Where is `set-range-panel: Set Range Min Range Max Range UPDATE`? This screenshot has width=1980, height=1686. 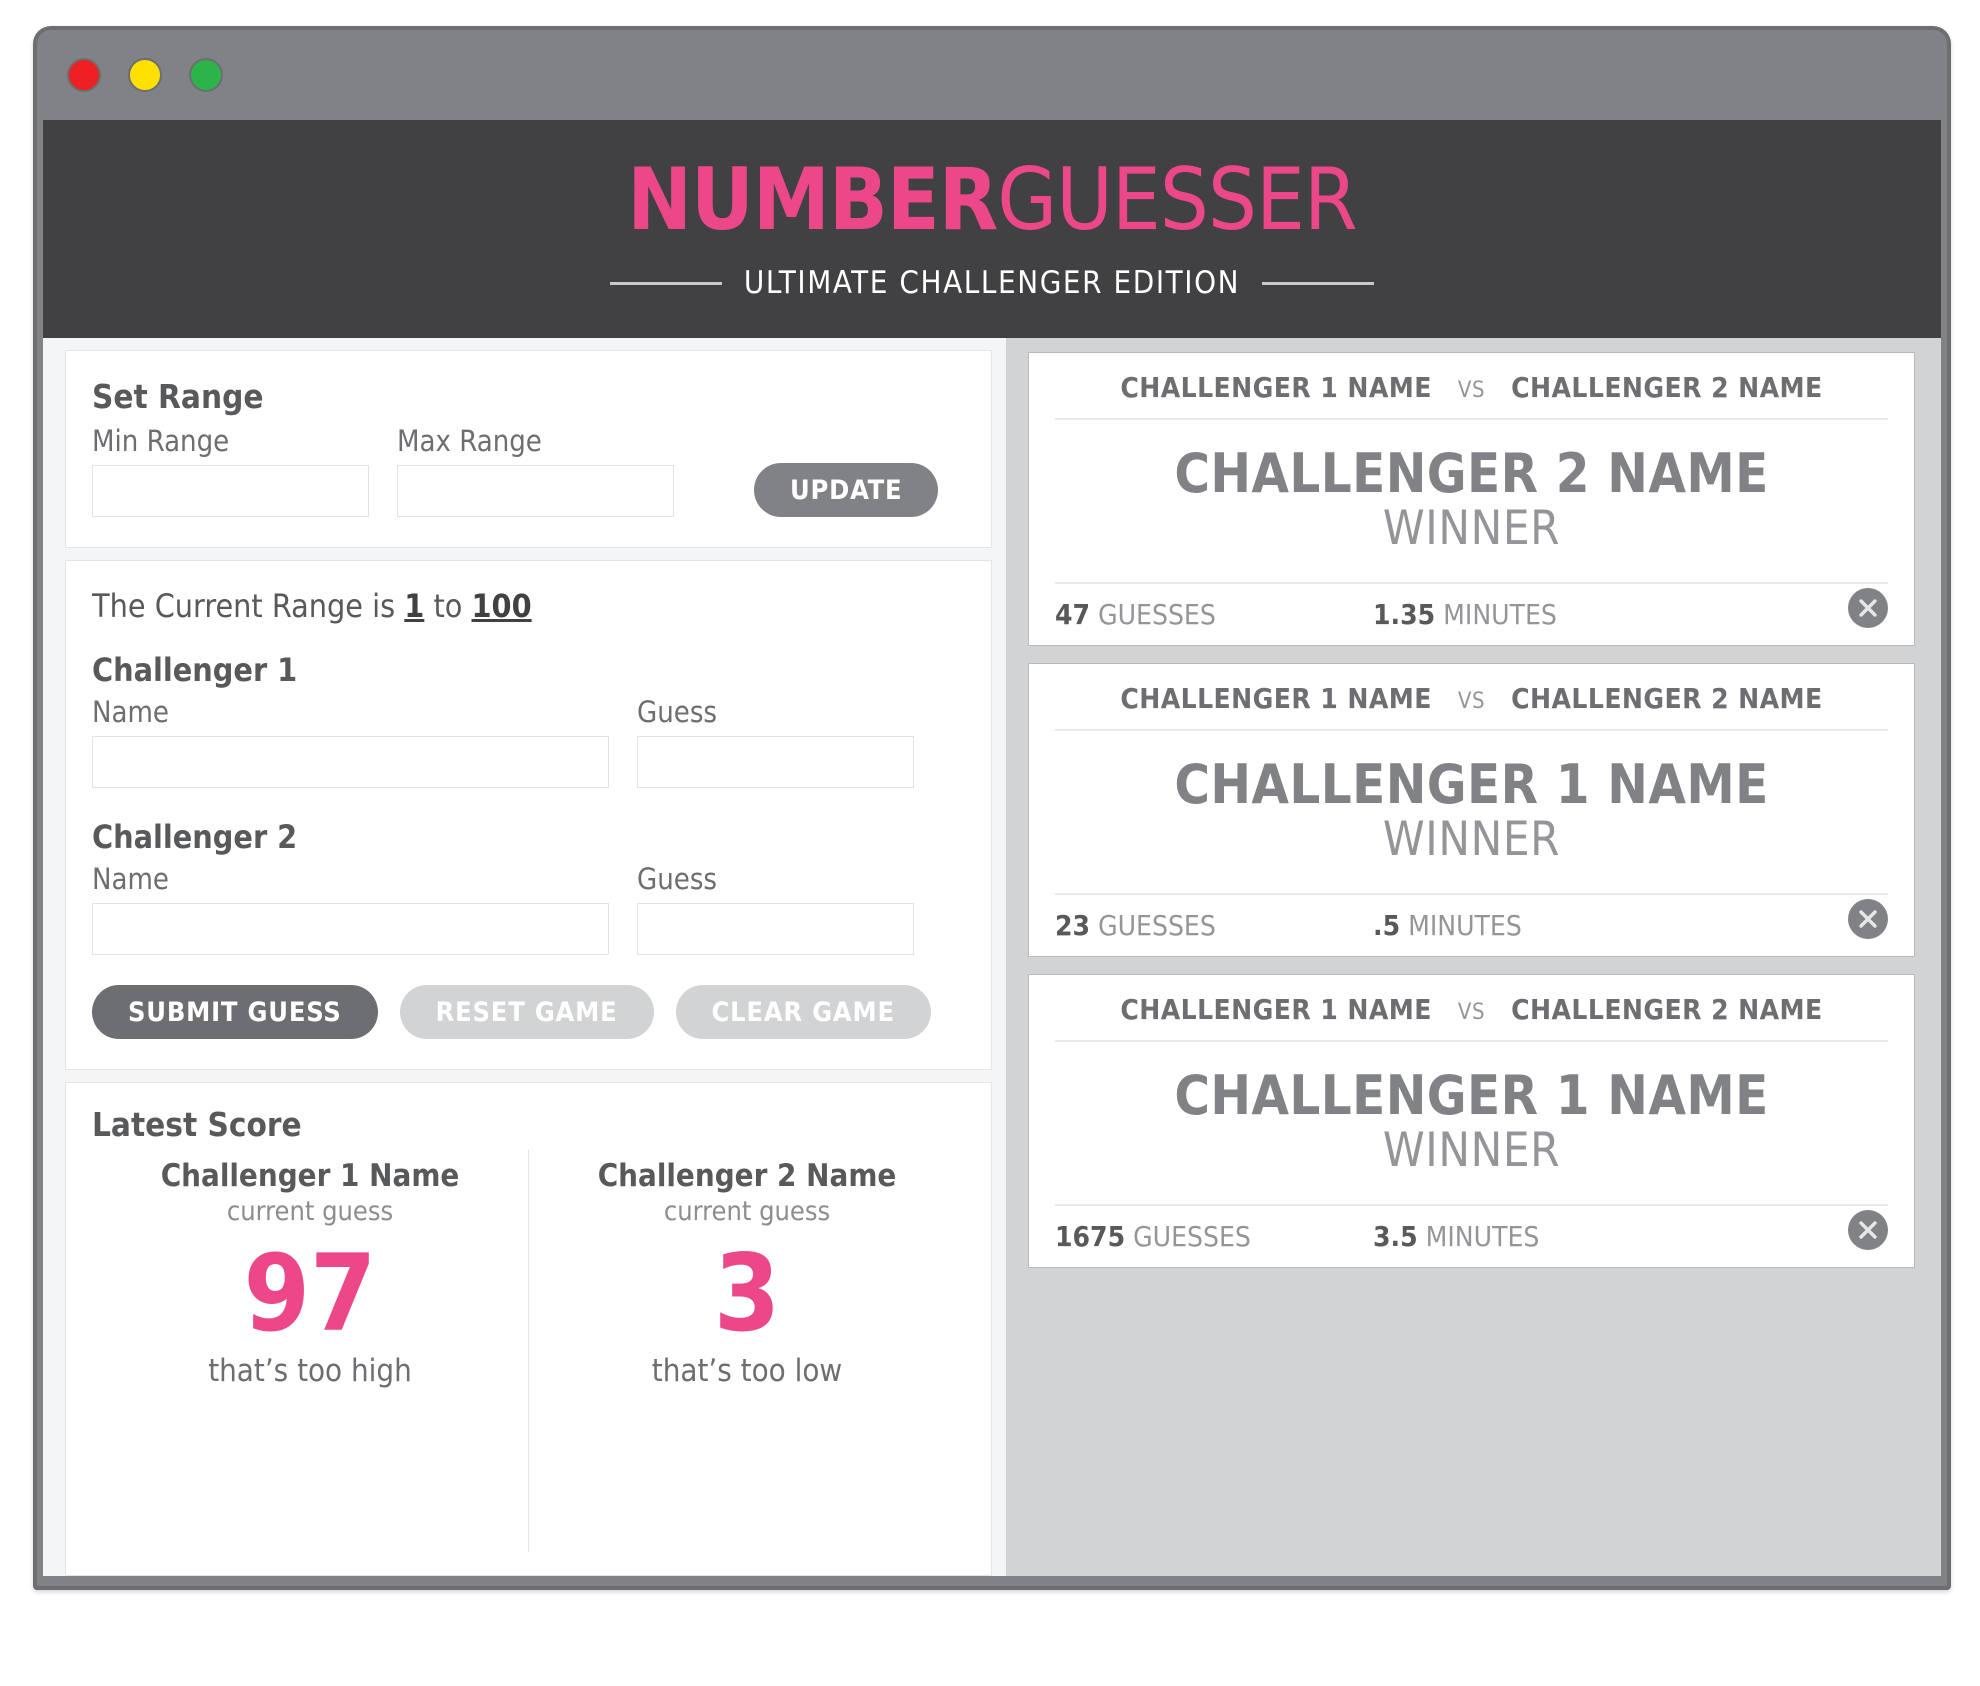
set-range-panel: Set Range Min Range Max Range UPDATE is located at coordinates (528, 449).